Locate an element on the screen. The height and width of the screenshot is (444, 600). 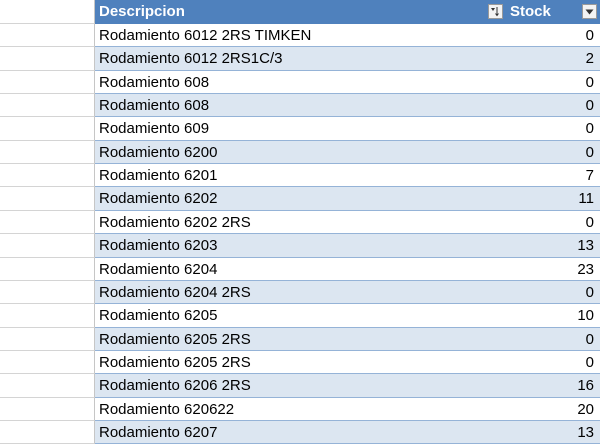
cell-descripcion: Rodamiento 6206 2RS is located at coordinates (300, 386).